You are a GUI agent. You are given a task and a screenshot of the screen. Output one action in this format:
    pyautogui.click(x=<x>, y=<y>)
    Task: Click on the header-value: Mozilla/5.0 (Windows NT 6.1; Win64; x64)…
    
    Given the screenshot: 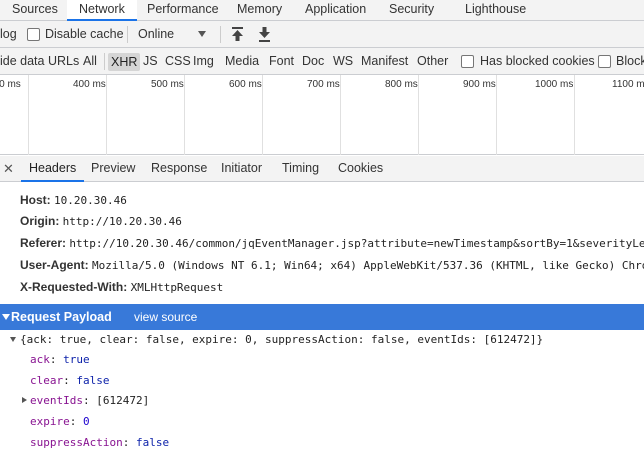 What is the action you would take?
    pyautogui.click(x=368, y=265)
    